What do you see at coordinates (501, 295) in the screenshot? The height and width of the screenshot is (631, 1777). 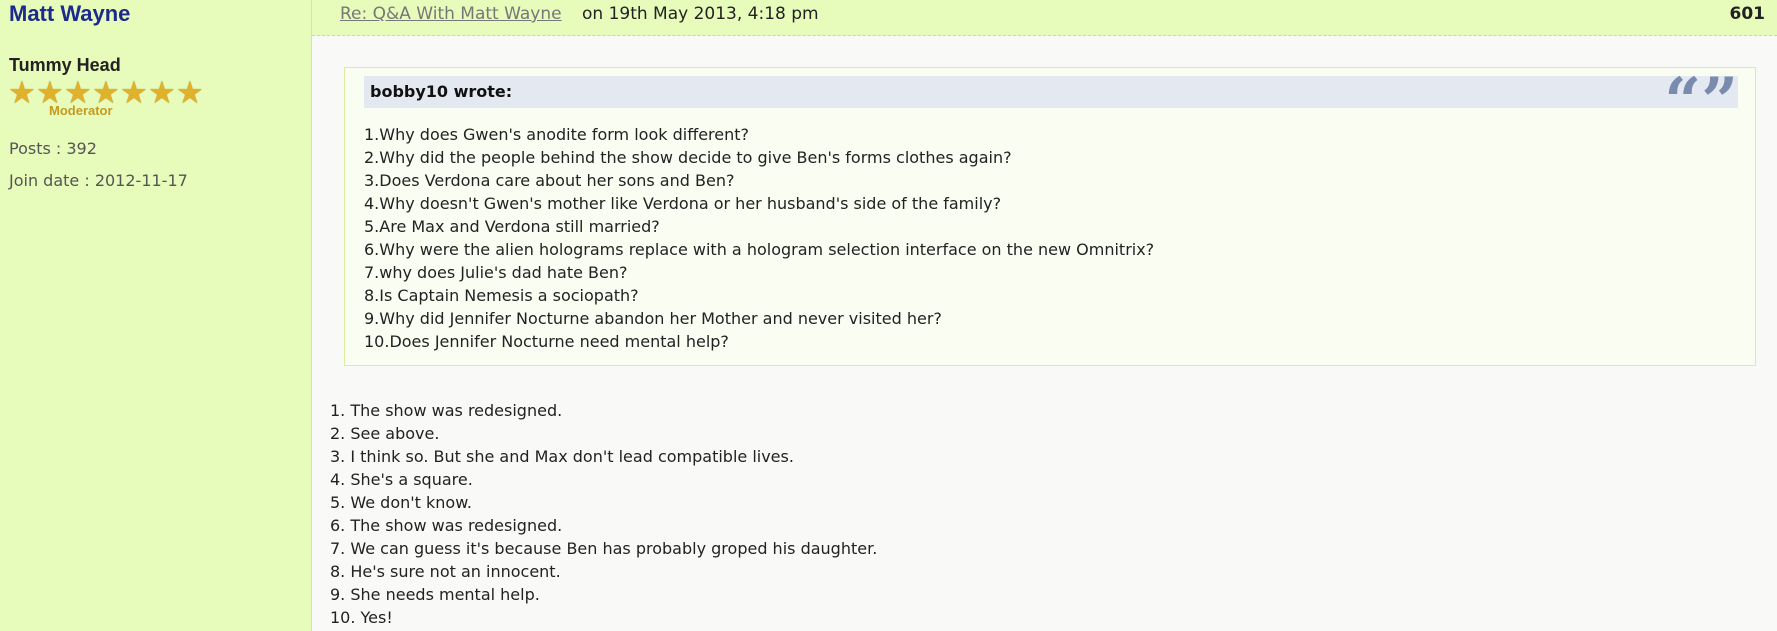 I see `quote-line: 8.Is Captain Nemesis a sociopath?` at bounding box center [501, 295].